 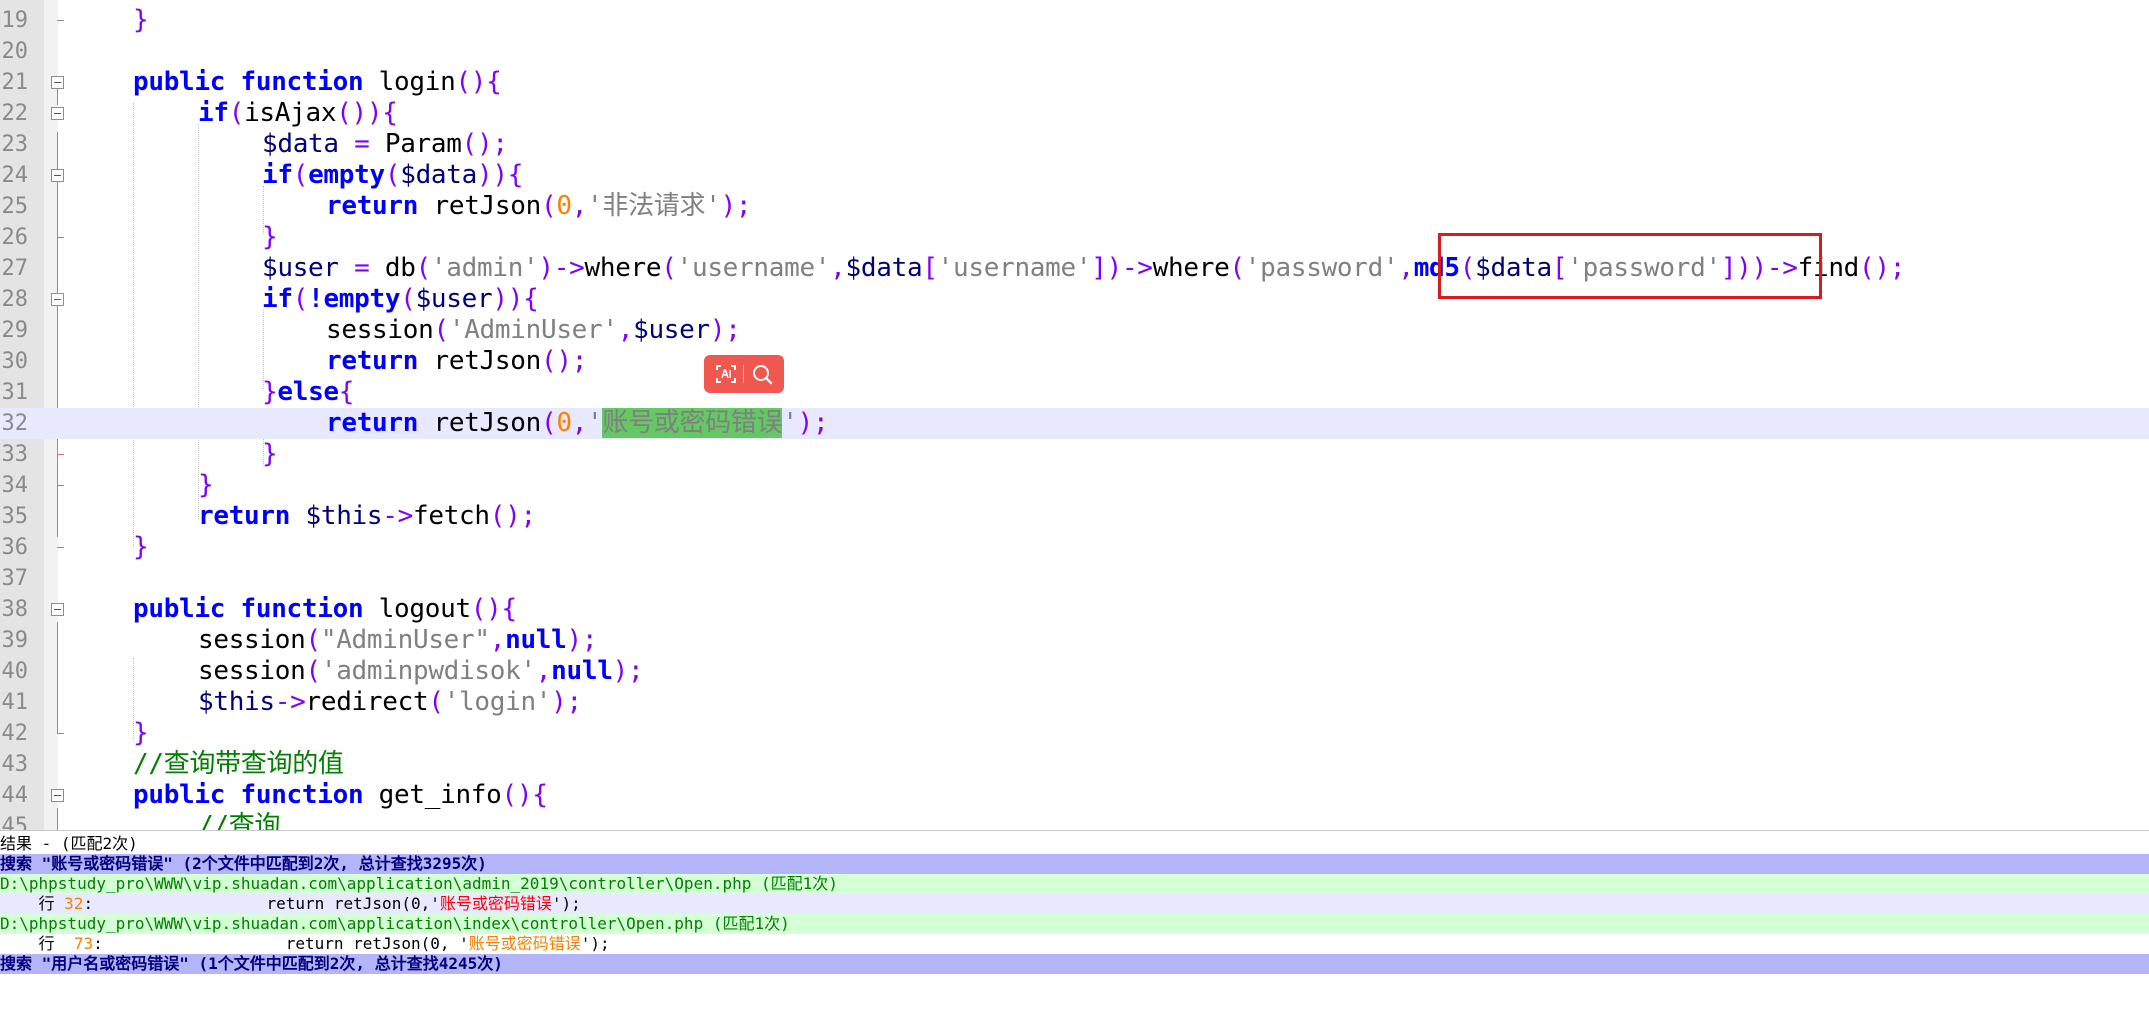 What do you see at coordinates (484, 268) in the screenshot?
I see `string: 'admin'` at bounding box center [484, 268].